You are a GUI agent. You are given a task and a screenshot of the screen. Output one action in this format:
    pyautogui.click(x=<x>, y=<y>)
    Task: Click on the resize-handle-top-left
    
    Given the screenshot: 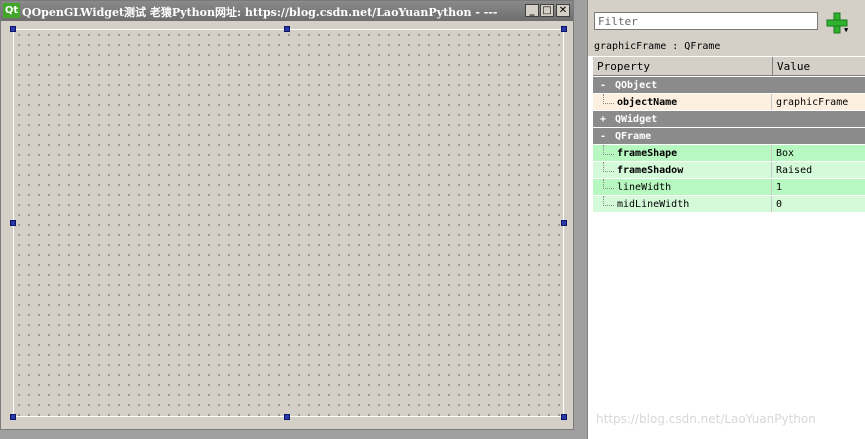 What is the action you would take?
    pyautogui.click(x=13, y=29)
    